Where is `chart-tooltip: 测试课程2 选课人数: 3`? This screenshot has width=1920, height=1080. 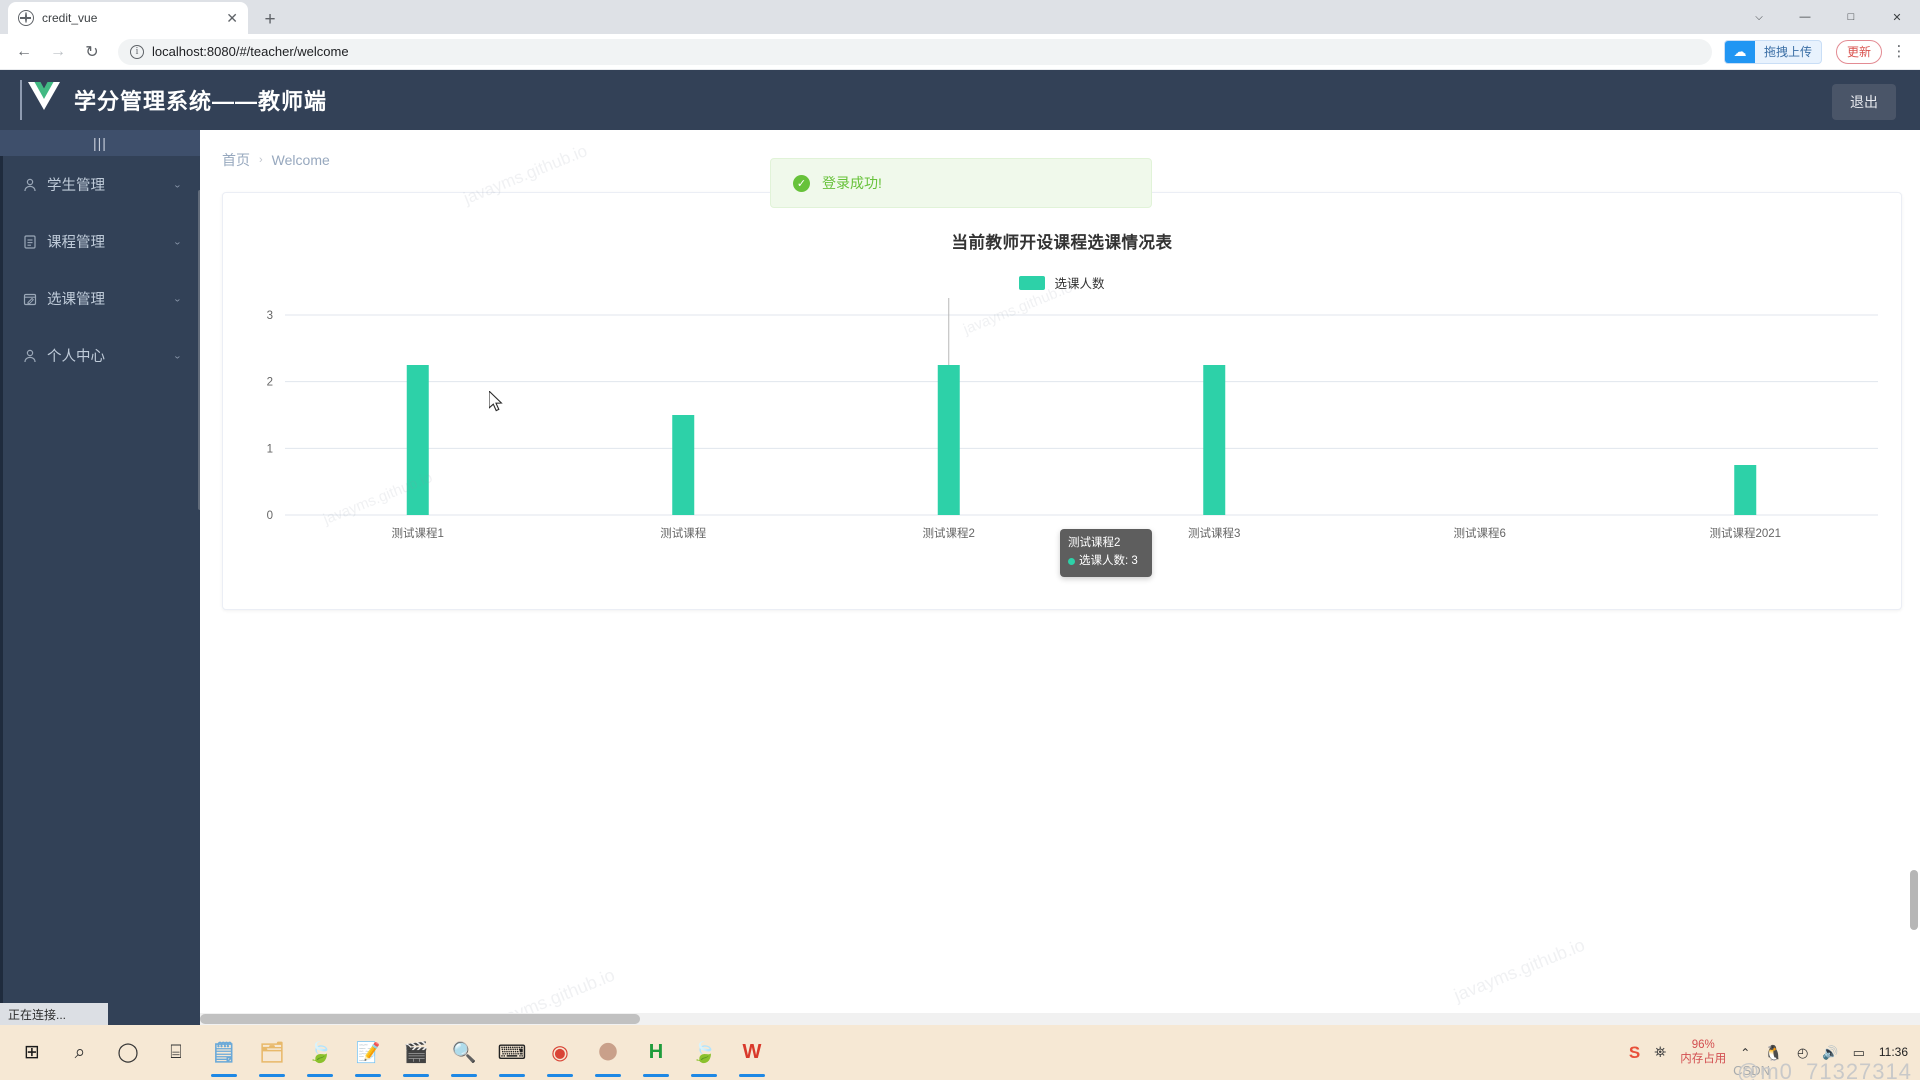
chart-tooltip: 测试课程2 选课人数: 3 is located at coordinates (1106, 553).